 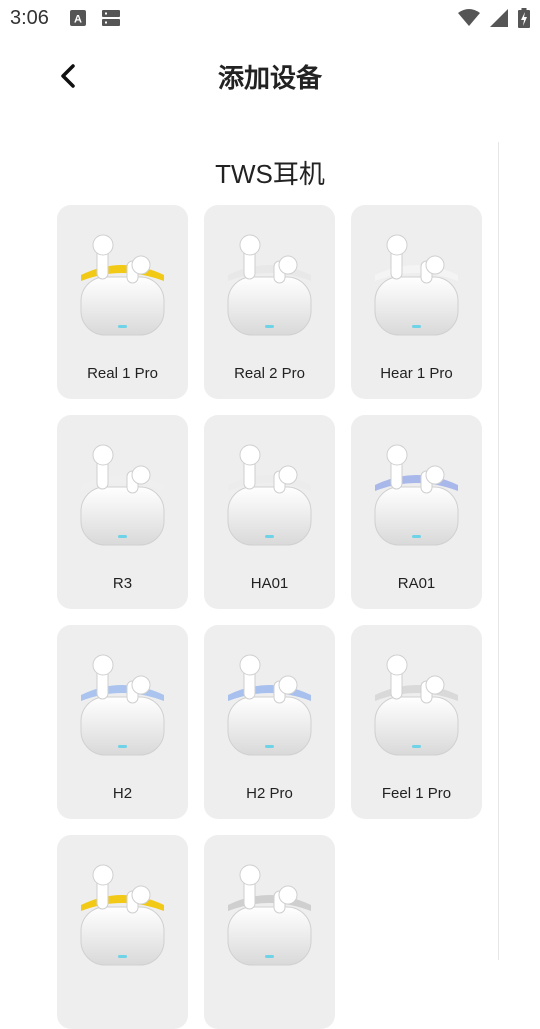 I want to click on battery-charging-icon, so click(x=524, y=18).